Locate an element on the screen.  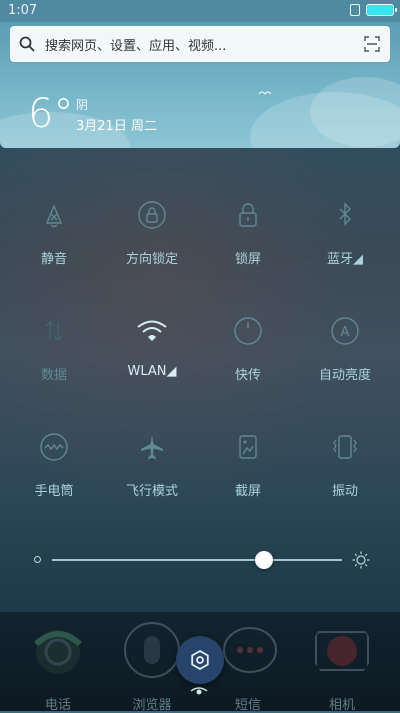
brightness-control is located at coordinates (202, 560).